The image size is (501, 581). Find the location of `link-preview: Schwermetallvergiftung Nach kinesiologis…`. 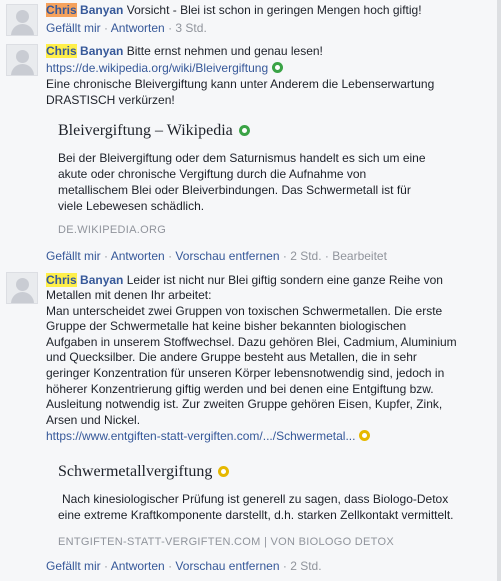

link-preview: Schwermetallvergiftung Nach kinesiologis… is located at coordinates (273, 505).